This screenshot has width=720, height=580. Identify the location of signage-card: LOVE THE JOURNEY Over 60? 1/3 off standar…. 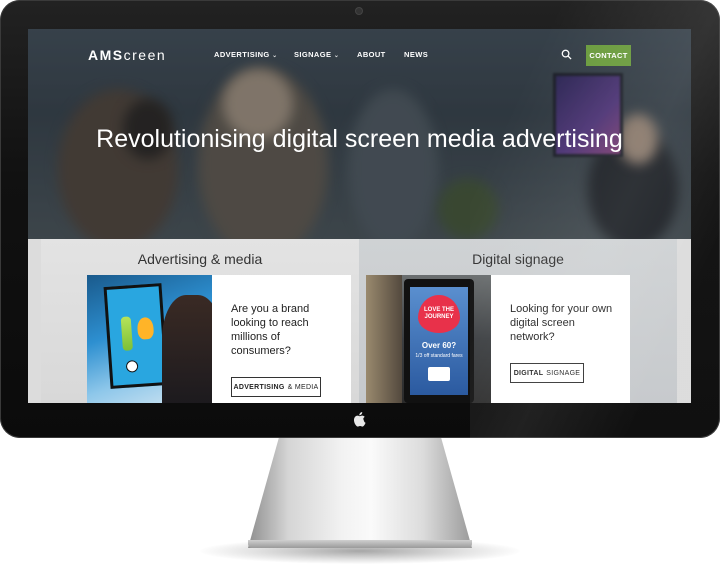
(498, 339).